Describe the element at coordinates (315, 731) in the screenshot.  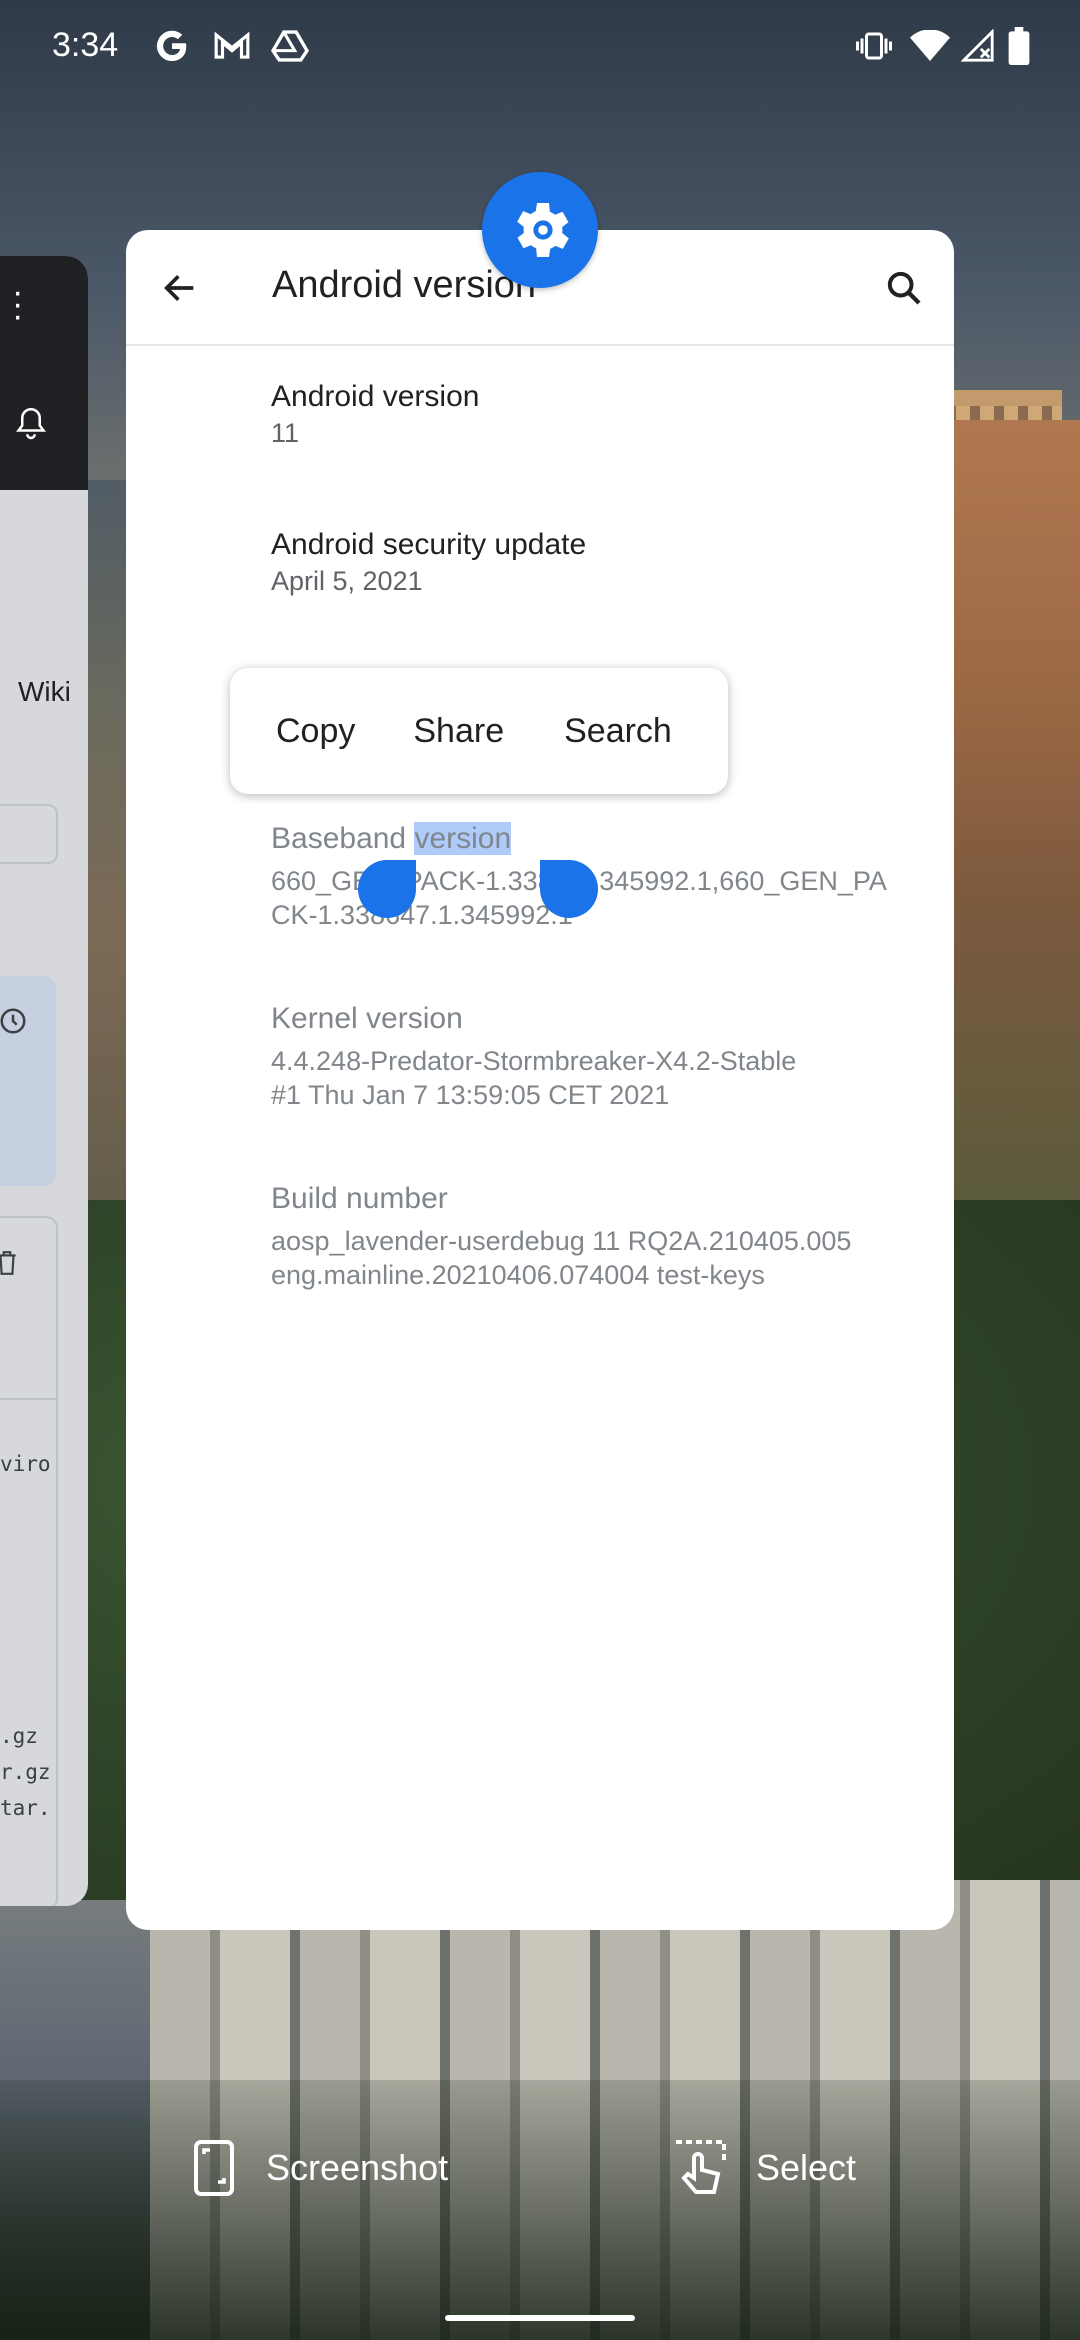
I see `copy-button: Copy` at that location.